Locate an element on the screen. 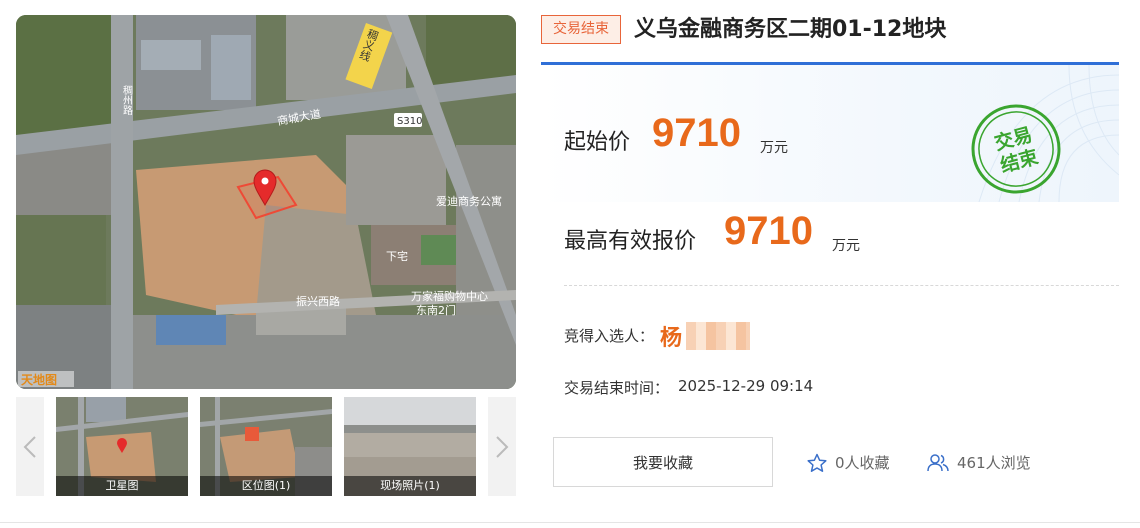 This screenshot has height=528, width=1140. map-watermark: 天地图 is located at coordinates (39, 379).